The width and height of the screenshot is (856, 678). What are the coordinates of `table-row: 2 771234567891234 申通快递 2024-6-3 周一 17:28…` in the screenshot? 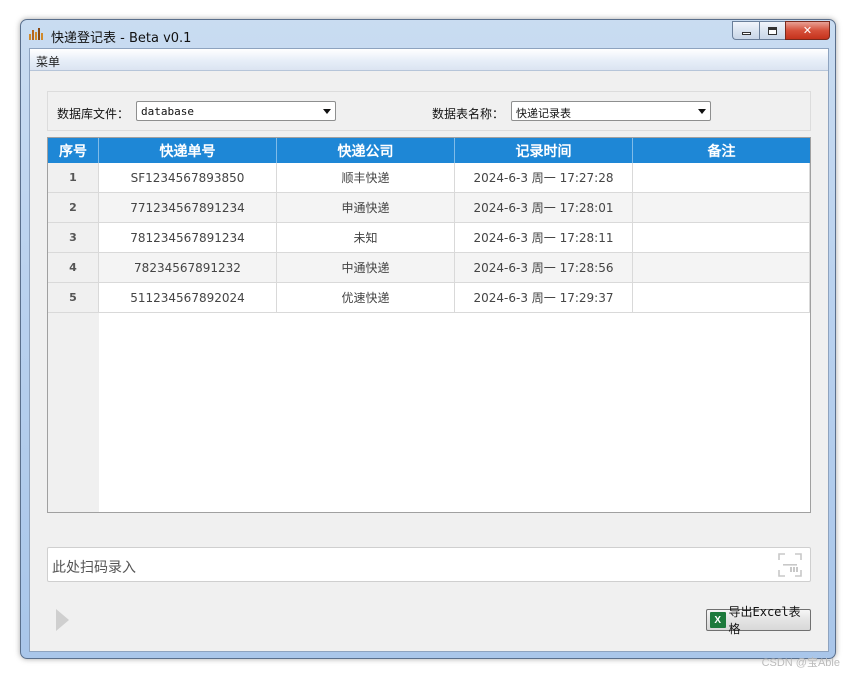 It's located at (429, 208).